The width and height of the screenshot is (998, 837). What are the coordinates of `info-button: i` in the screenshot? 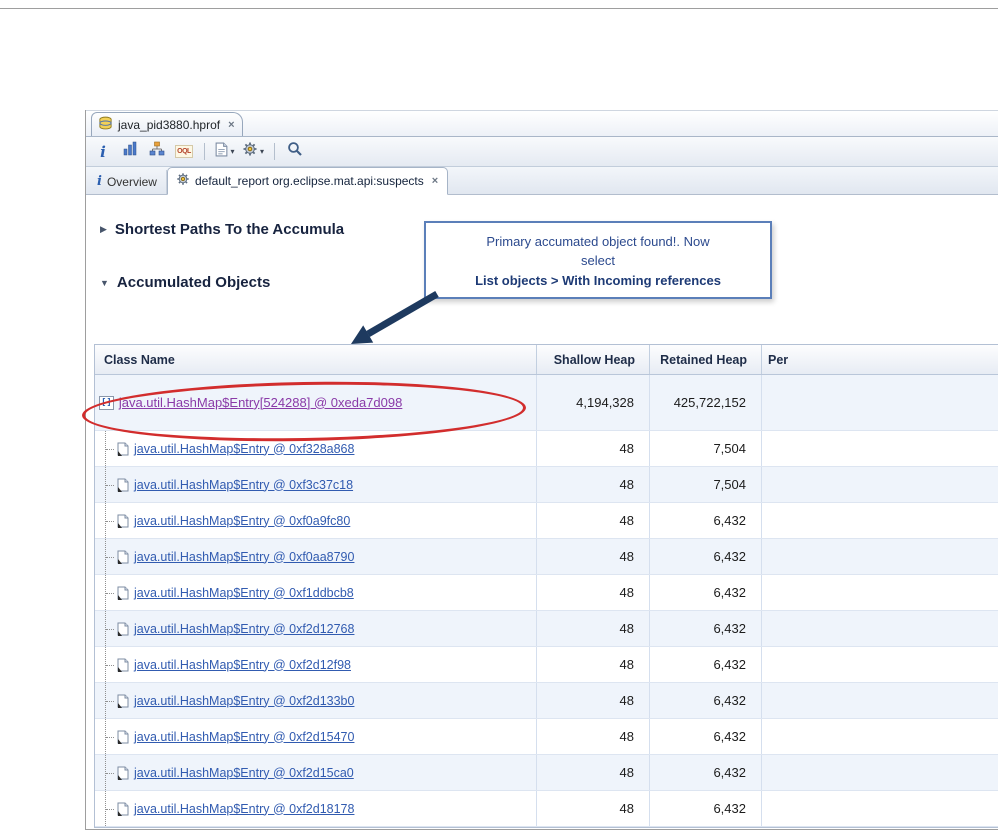 It's located at (103, 152).